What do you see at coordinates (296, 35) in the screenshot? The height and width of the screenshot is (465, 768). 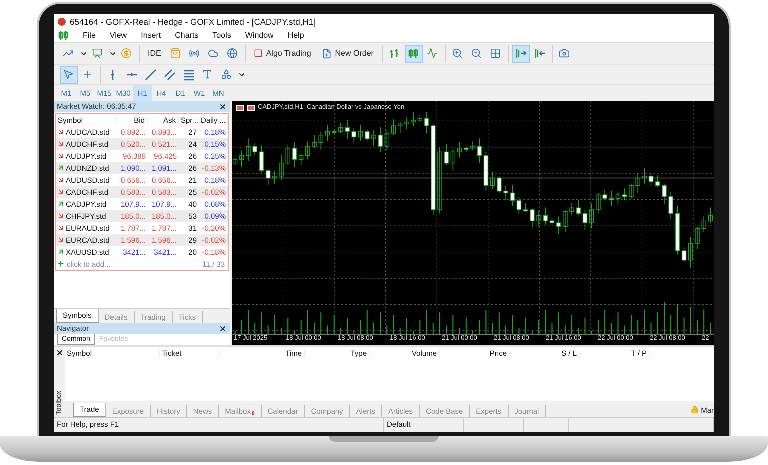 I see `menu-item: Help` at bounding box center [296, 35].